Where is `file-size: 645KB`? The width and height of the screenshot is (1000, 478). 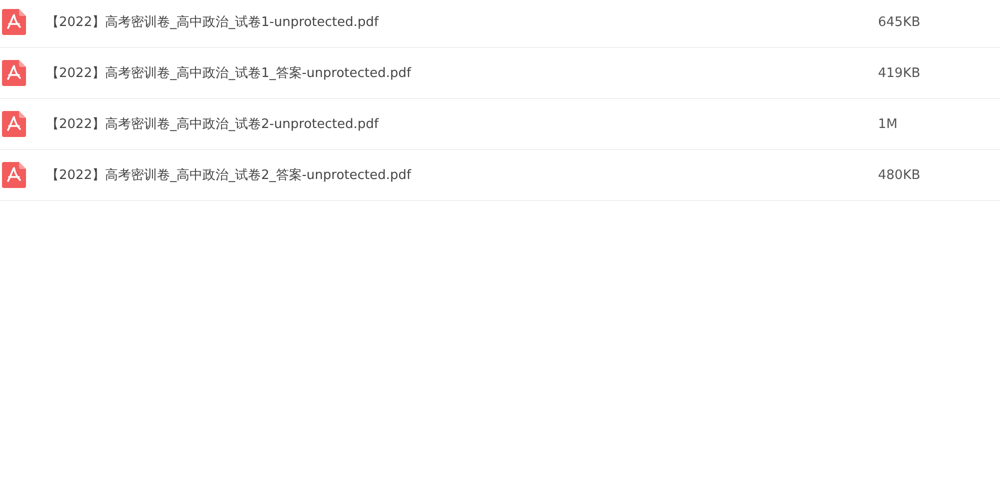
file-size: 645KB is located at coordinates (899, 22).